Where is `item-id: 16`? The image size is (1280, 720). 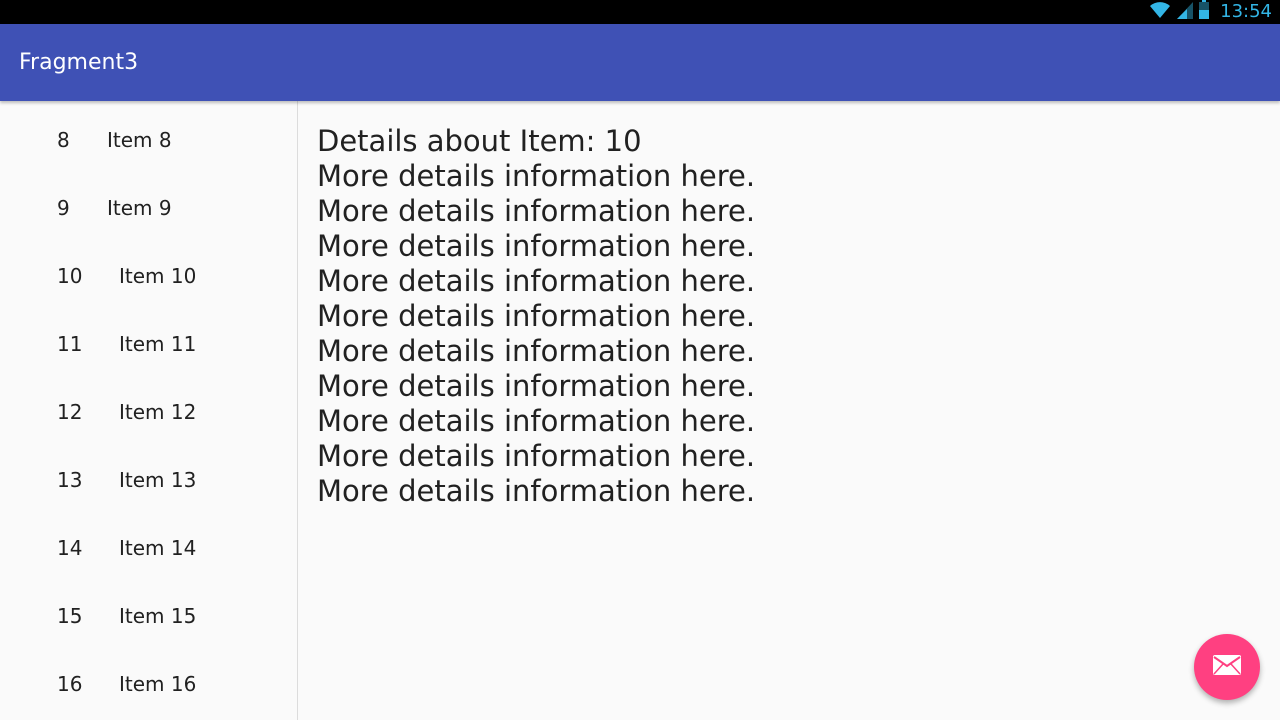 item-id: 16 is located at coordinates (70, 684).